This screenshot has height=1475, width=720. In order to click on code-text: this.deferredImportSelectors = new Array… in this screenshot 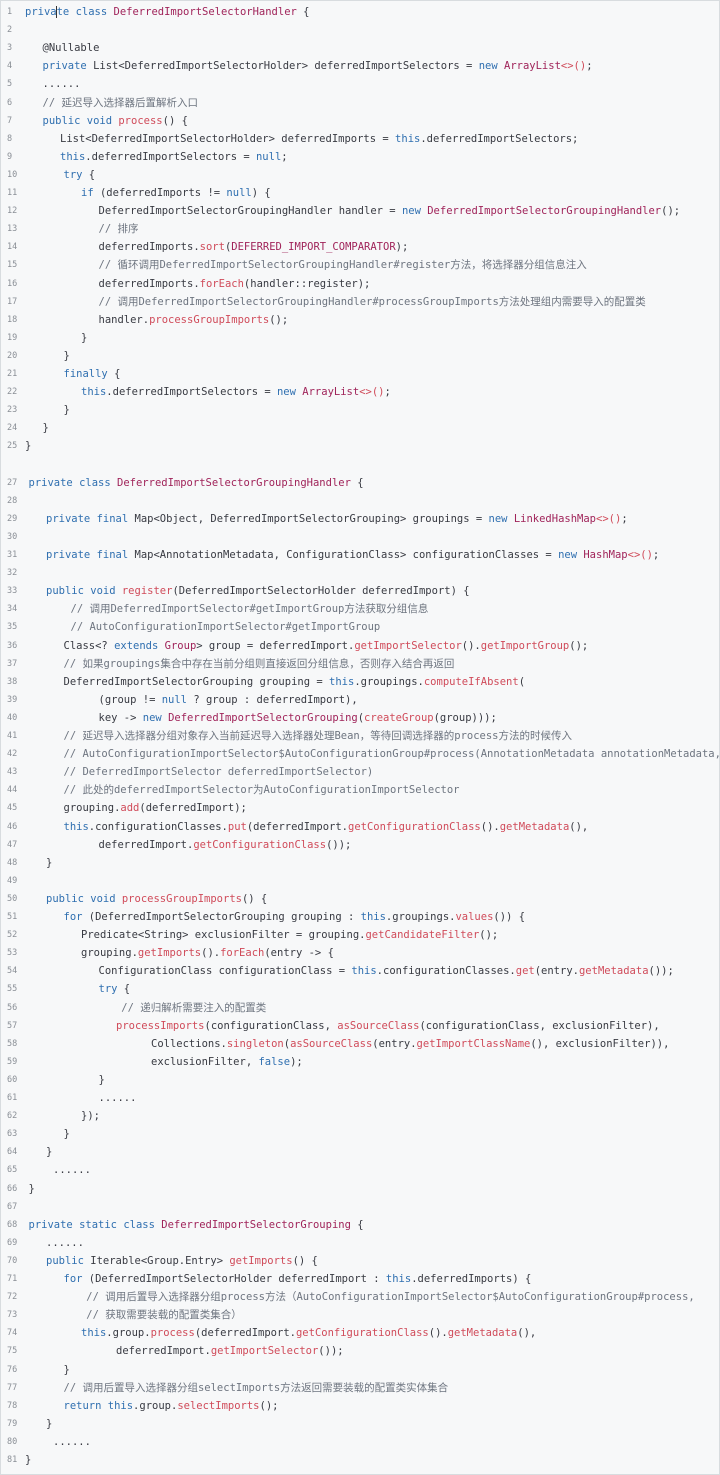, I will do `click(236, 392)`.